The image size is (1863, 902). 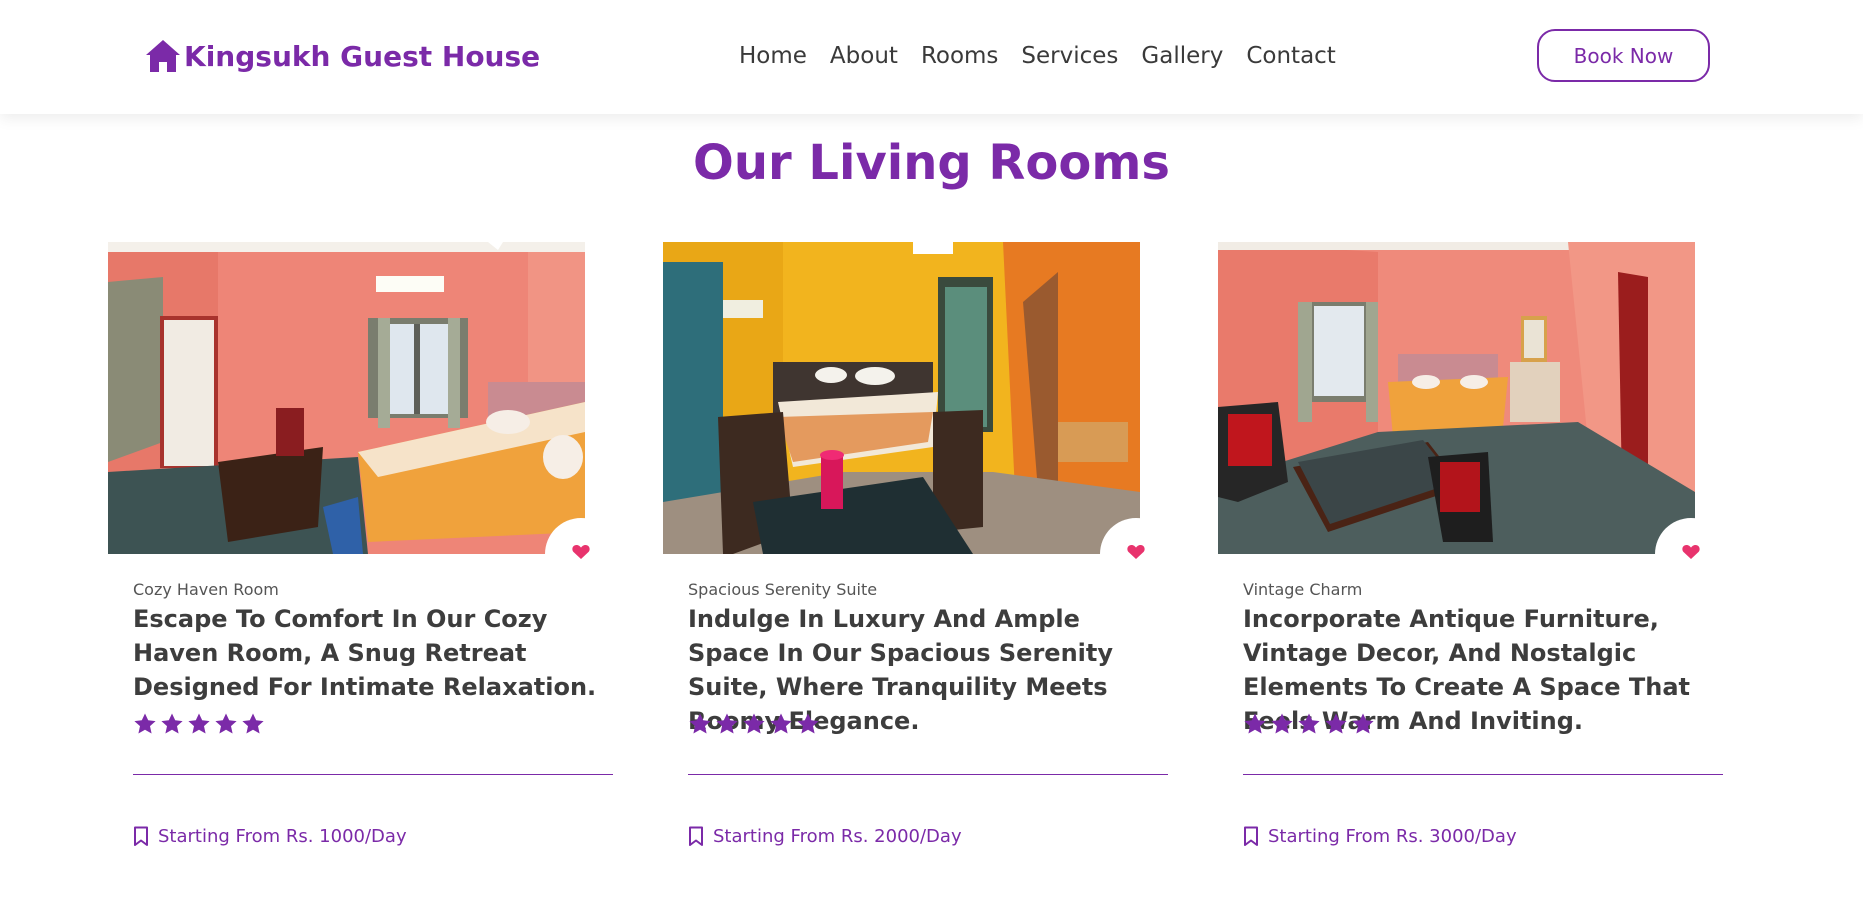 I want to click on nav-link-contact: Contact, so click(x=1290, y=56).